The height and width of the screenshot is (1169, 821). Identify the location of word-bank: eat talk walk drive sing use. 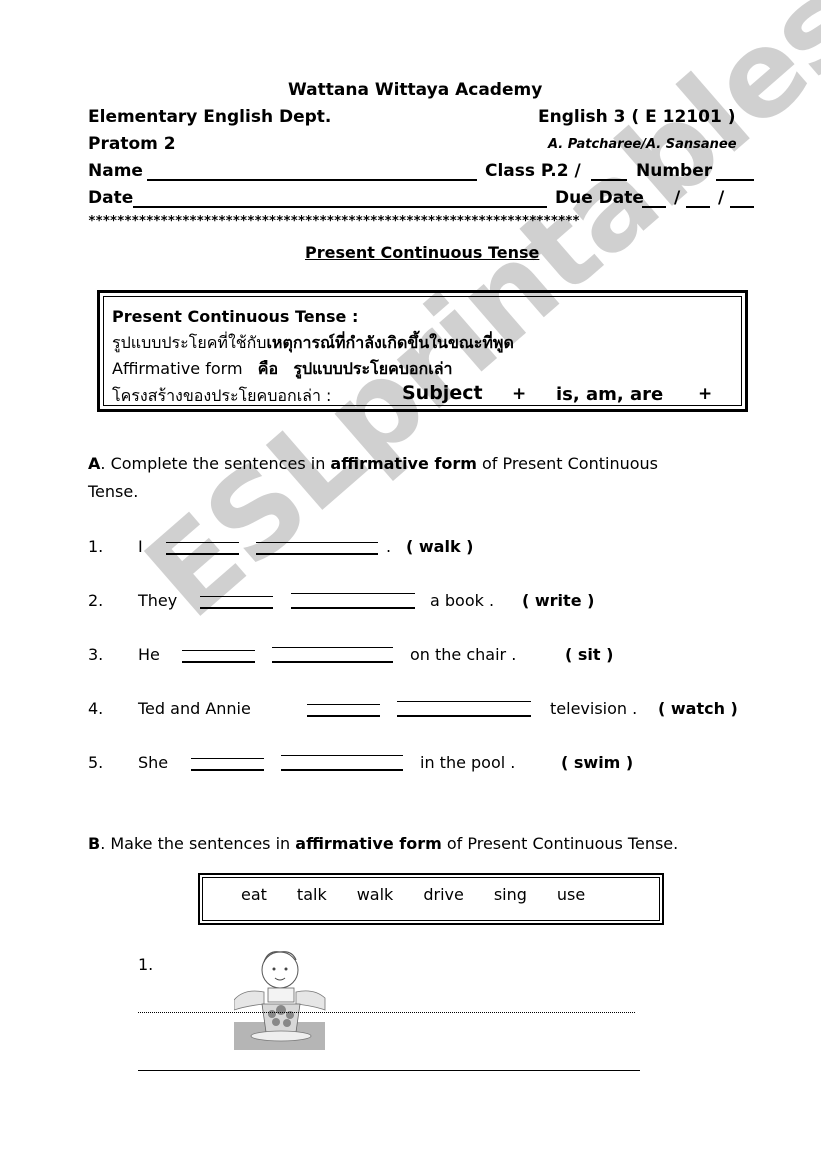
(428, 894).